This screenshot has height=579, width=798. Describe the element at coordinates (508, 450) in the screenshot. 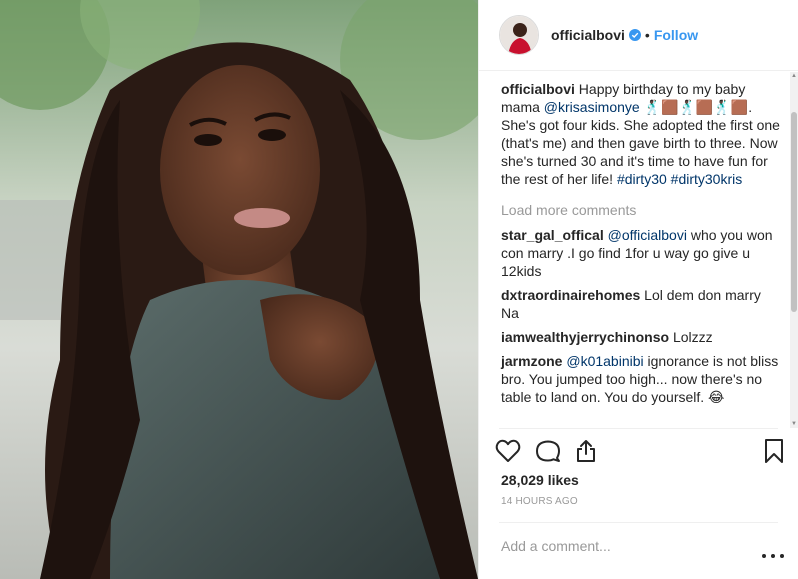

I see `heart-icon` at that location.